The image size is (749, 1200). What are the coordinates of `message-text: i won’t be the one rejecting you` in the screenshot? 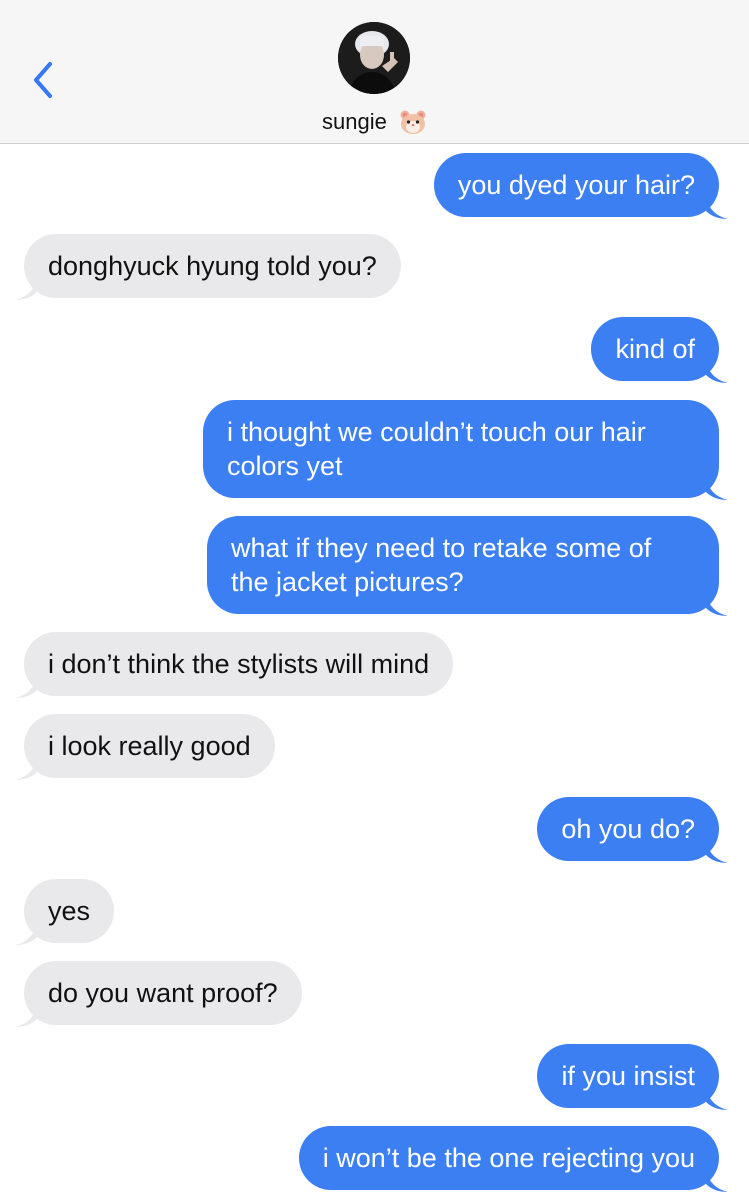 It's located at (508, 1158).